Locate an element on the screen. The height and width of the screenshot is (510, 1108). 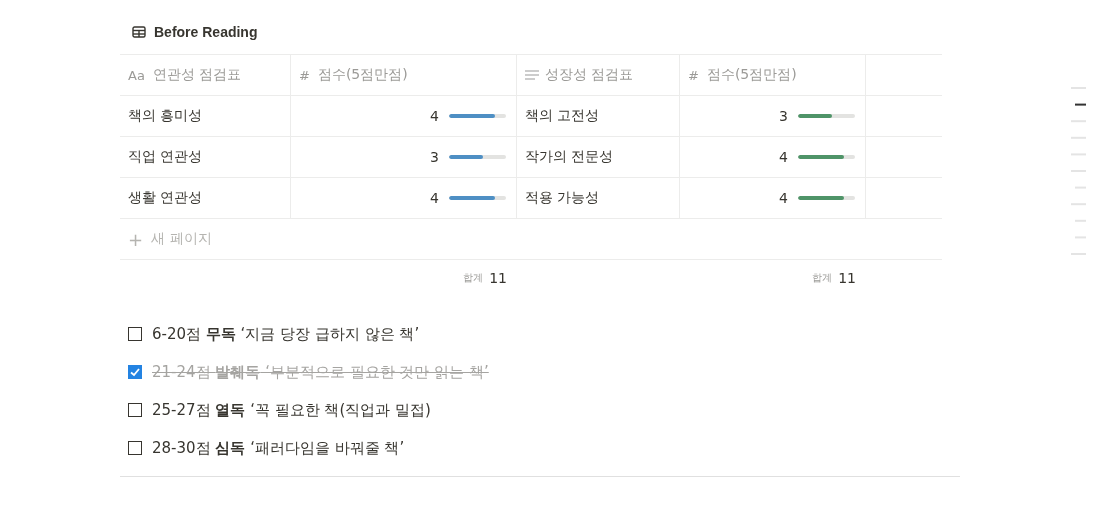
text-lines-icon is located at coordinates (532, 75).